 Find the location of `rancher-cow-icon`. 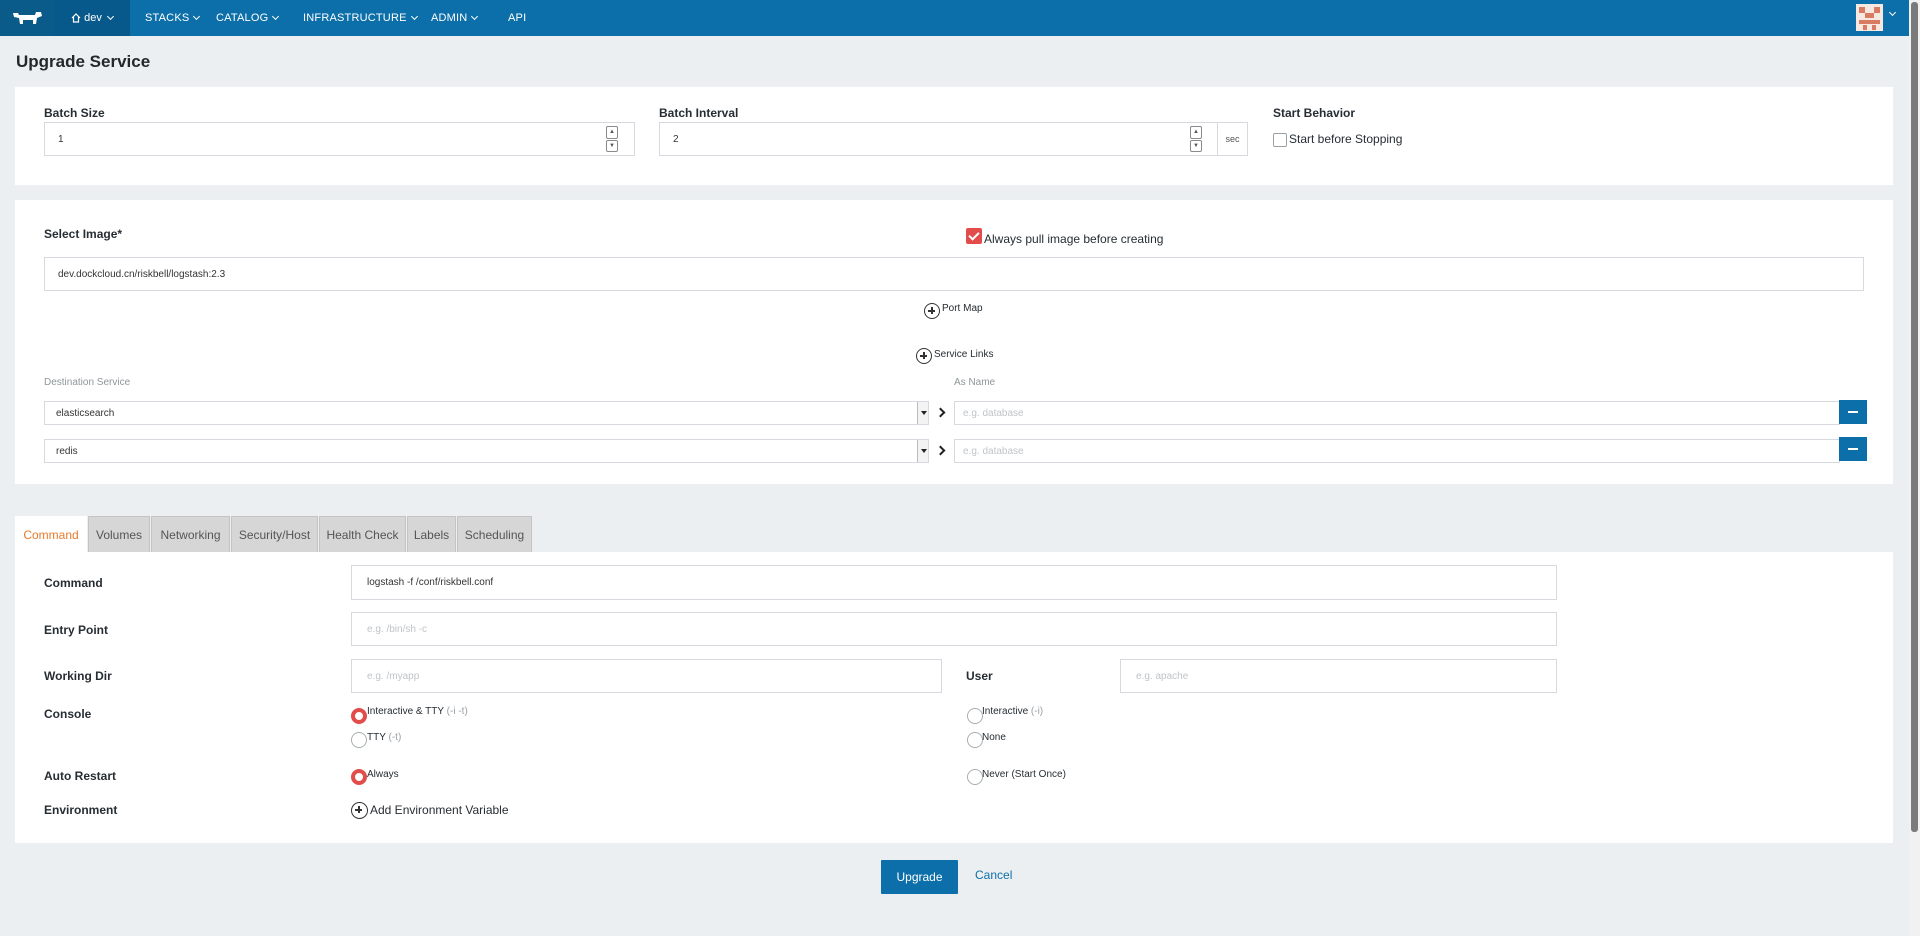

rancher-cow-icon is located at coordinates (27, 18).